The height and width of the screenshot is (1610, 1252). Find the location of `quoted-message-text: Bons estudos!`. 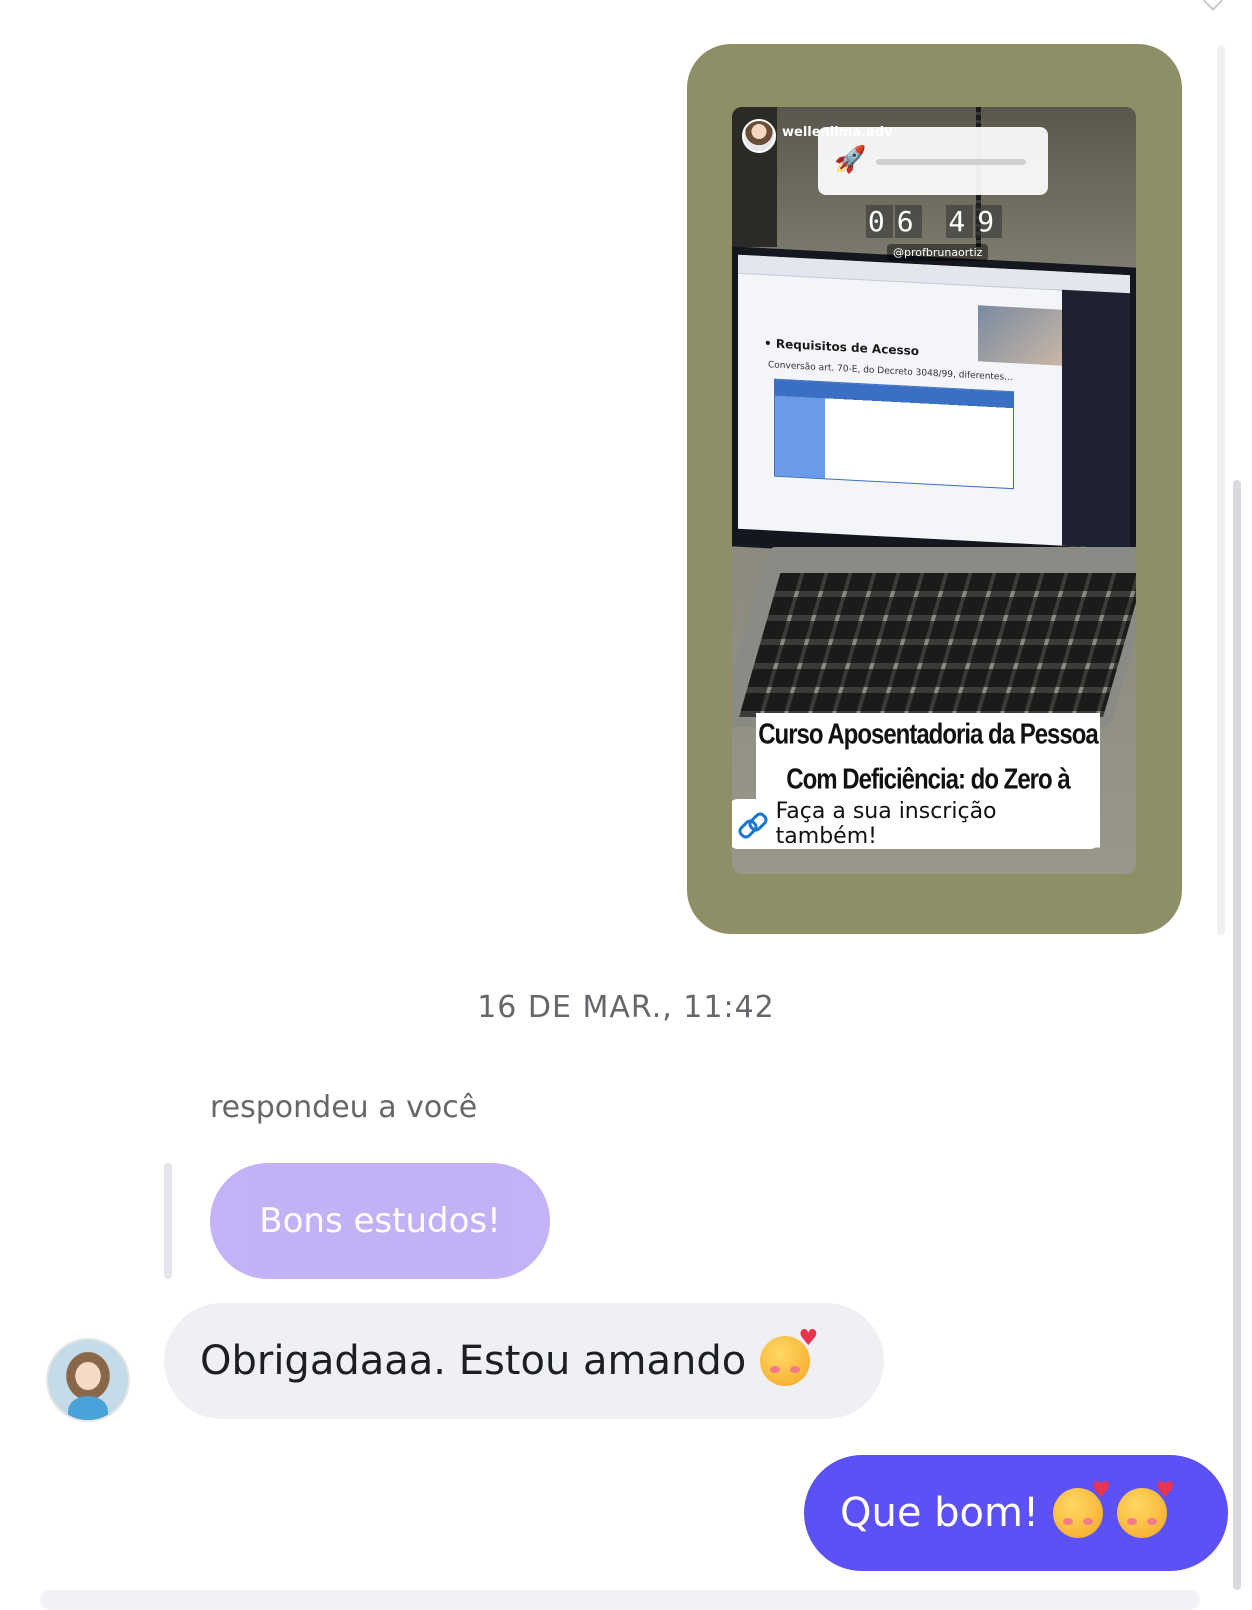

quoted-message-text: Bons estudos! is located at coordinates (380, 1221).